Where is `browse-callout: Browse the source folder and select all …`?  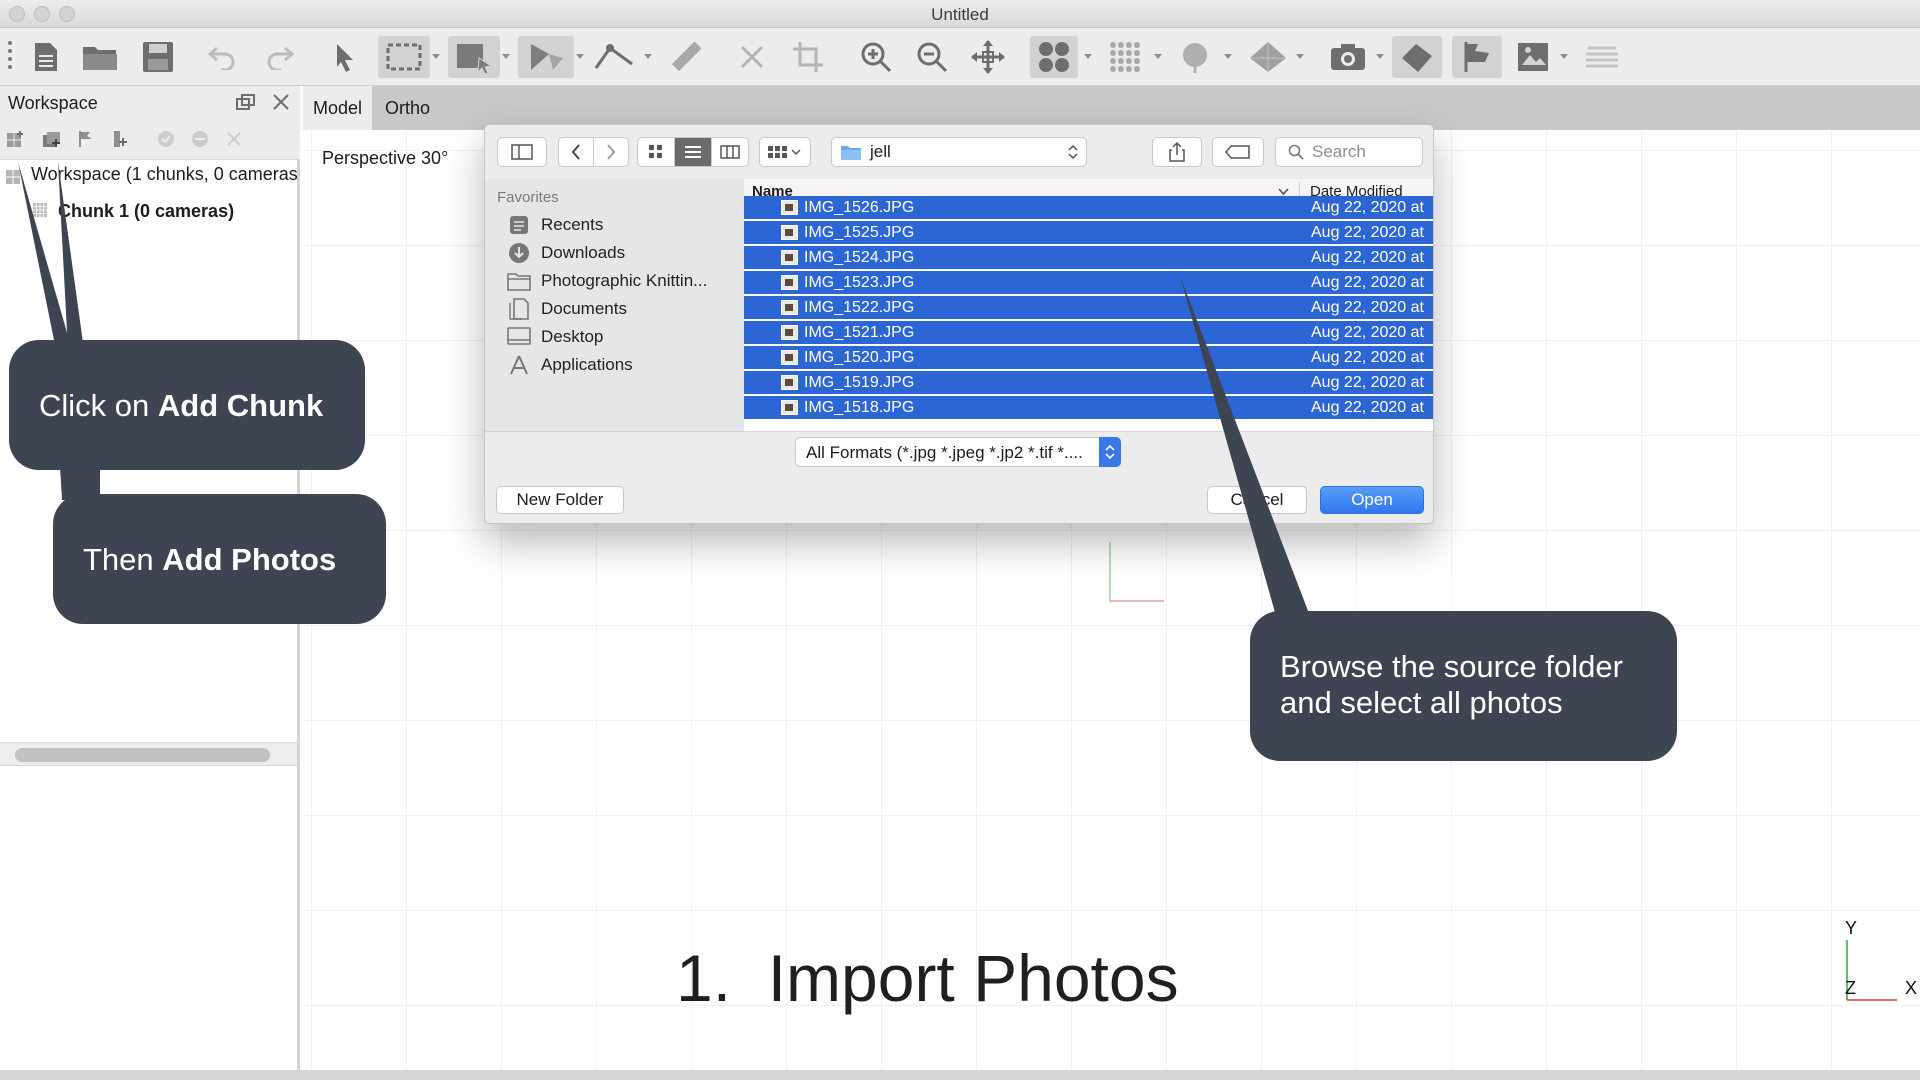
browse-callout: Browse the source folder and select all … is located at coordinates (1463, 686).